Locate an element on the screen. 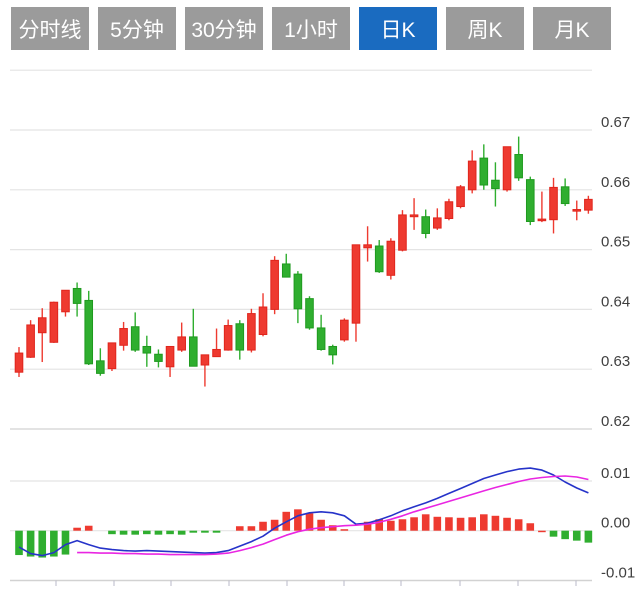  y-axis-label: 0.01 is located at coordinates (615, 473).